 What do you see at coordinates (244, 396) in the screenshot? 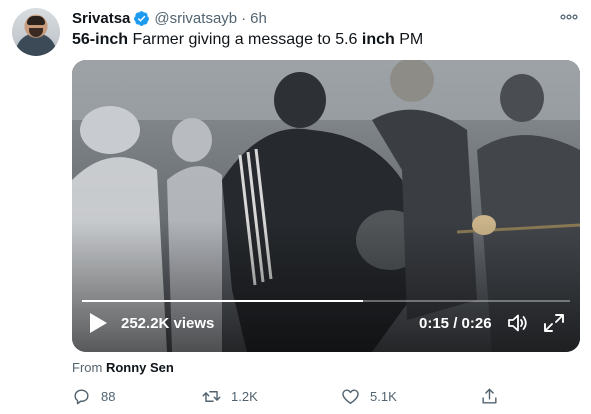
I see `retweet-count: 1.2K` at bounding box center [244, 396].